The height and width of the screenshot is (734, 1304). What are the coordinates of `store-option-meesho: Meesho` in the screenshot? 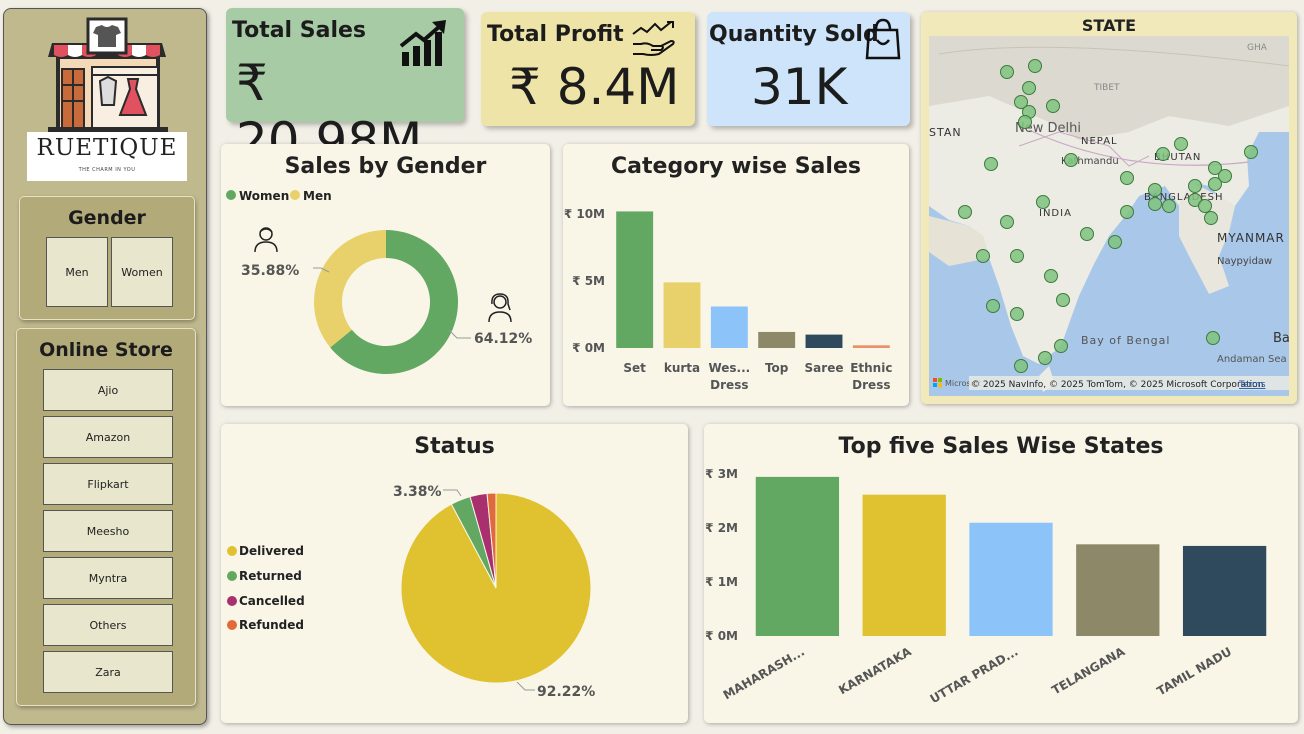 It's located at (108, 531).